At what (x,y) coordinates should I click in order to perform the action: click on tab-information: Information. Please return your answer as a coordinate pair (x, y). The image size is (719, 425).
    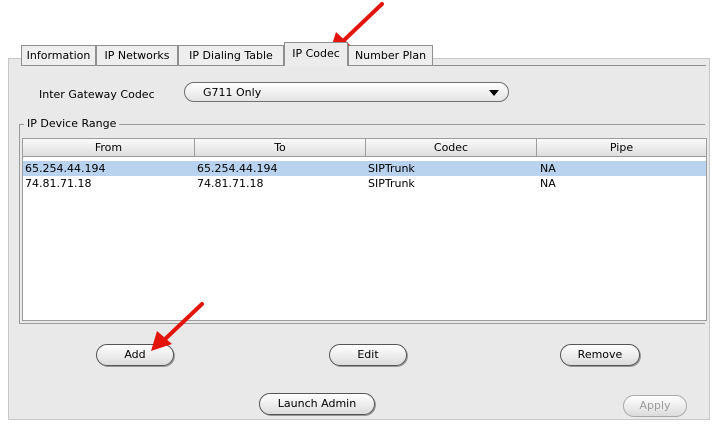
    Looking at the image, I should click on (58, 55).